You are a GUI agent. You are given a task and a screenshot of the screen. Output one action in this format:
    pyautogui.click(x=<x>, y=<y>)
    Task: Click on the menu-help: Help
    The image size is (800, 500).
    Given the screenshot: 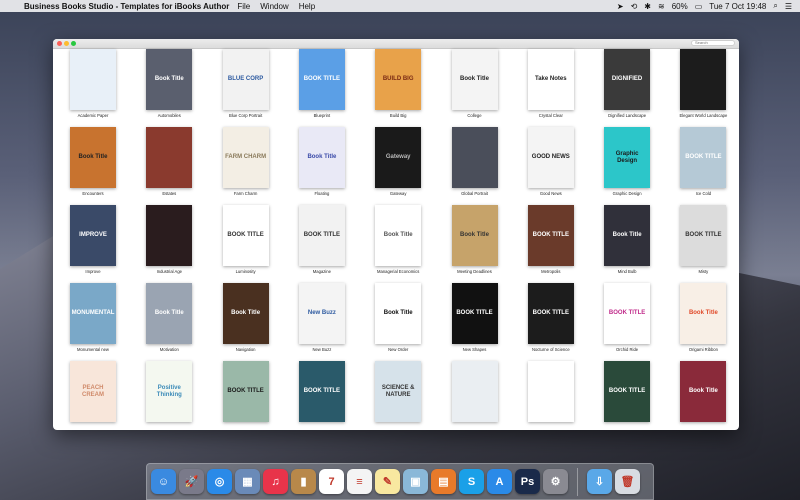 What is the action you would take?
    pyautogui.click(x=307, y=6)
    